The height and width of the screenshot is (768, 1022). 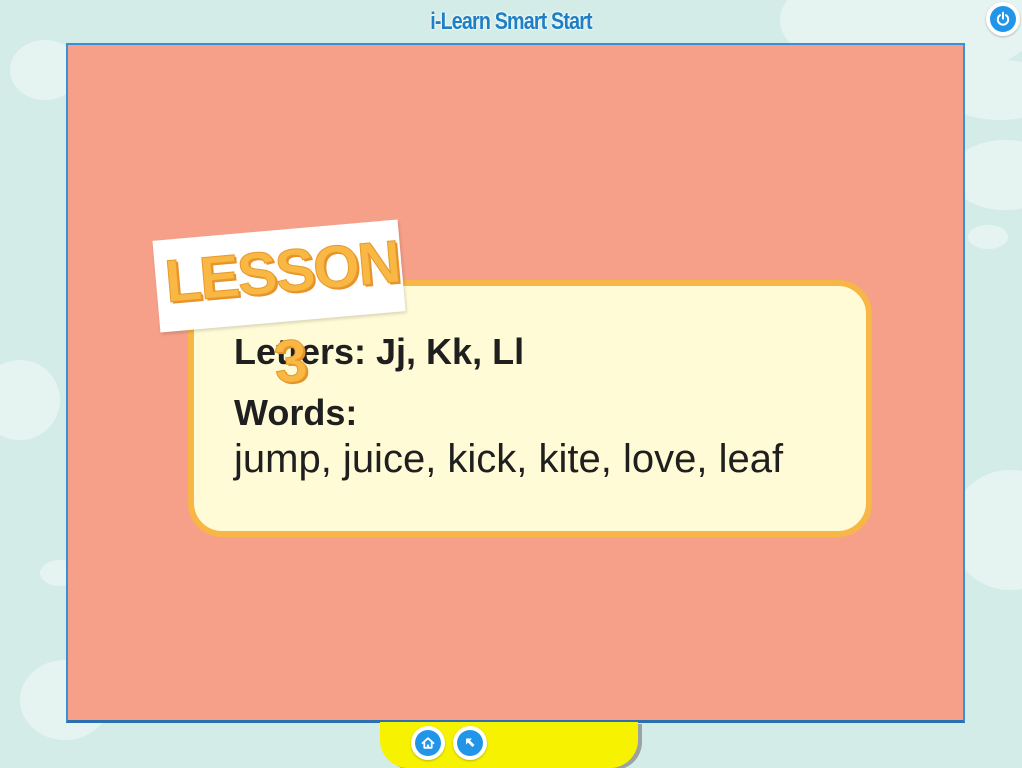 I want to click on back-button, so click(x=470, y=743).